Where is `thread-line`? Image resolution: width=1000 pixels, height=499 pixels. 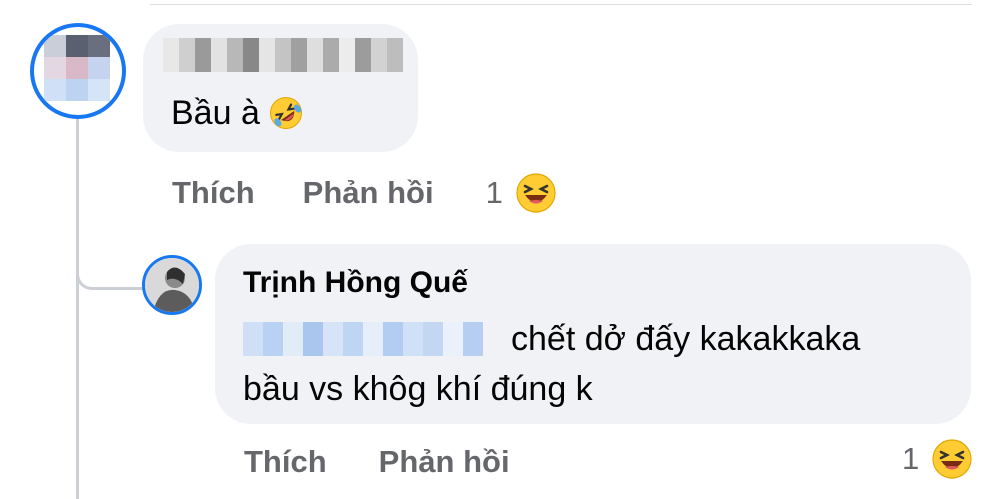
thread-line is located at coordinates (77, 308).